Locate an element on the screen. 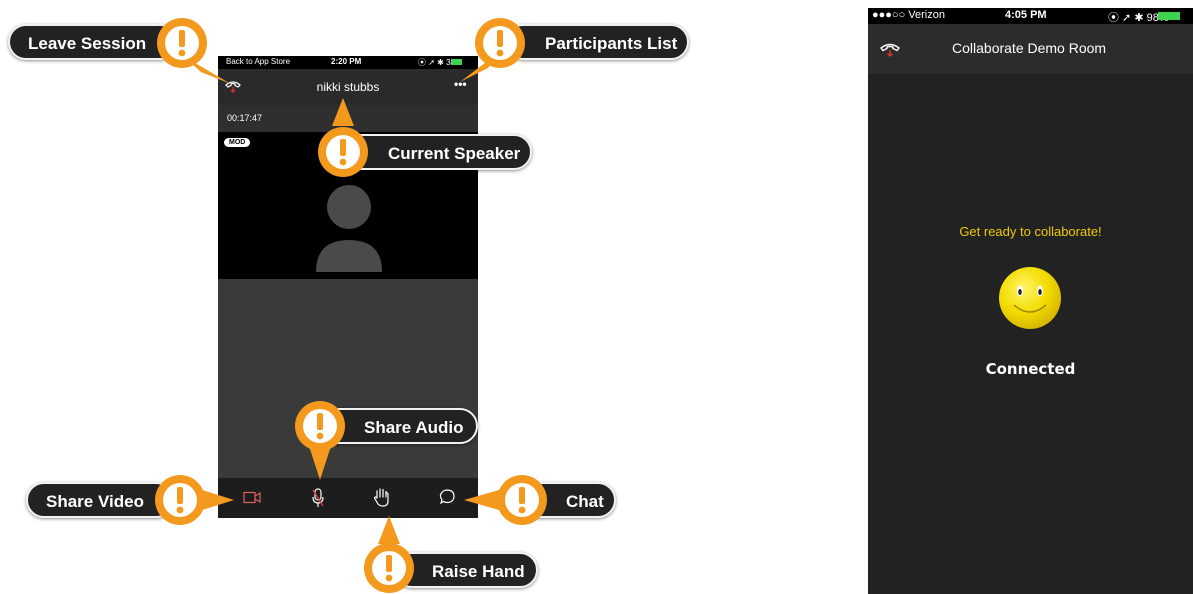  current-speaker-name: nikki stubbs is located at coordinates (348, 87).